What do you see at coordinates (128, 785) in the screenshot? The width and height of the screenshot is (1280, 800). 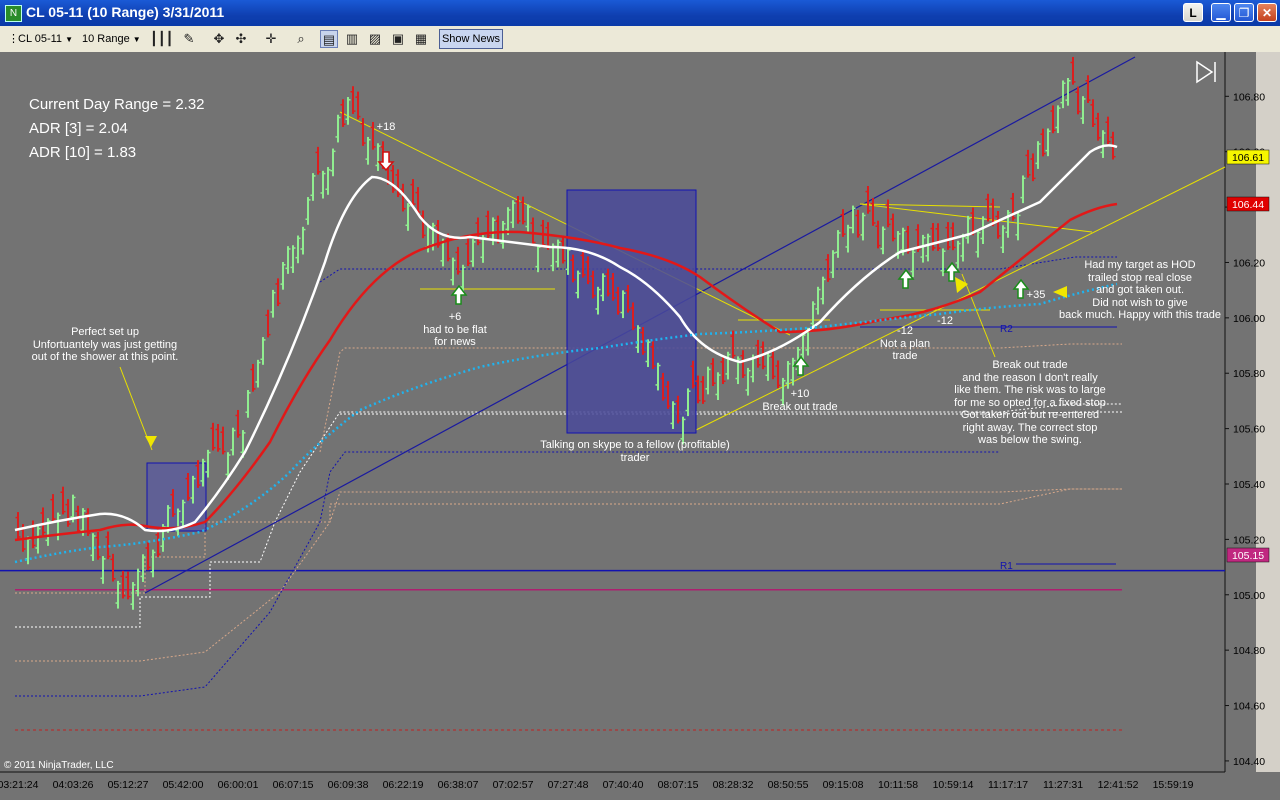 I see `time-tick-label: 05:12:27` at bounding box center [128, 785].